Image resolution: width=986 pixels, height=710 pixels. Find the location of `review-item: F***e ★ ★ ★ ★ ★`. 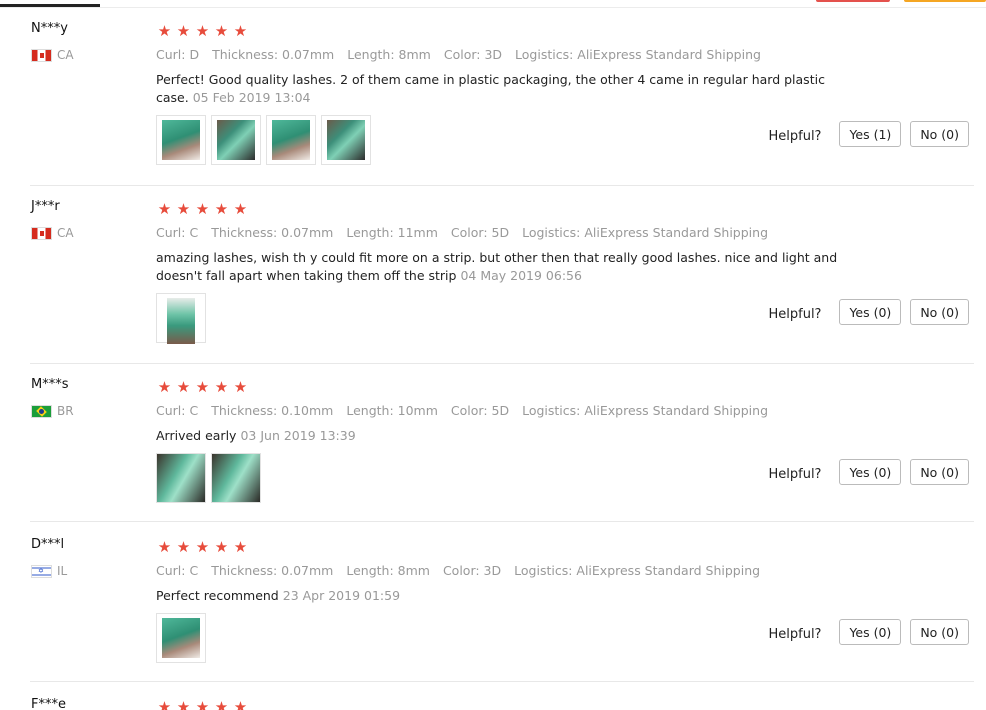

review-item: F***e ★ ★ ★ ★ ★ is located at coordinates (493, 697).